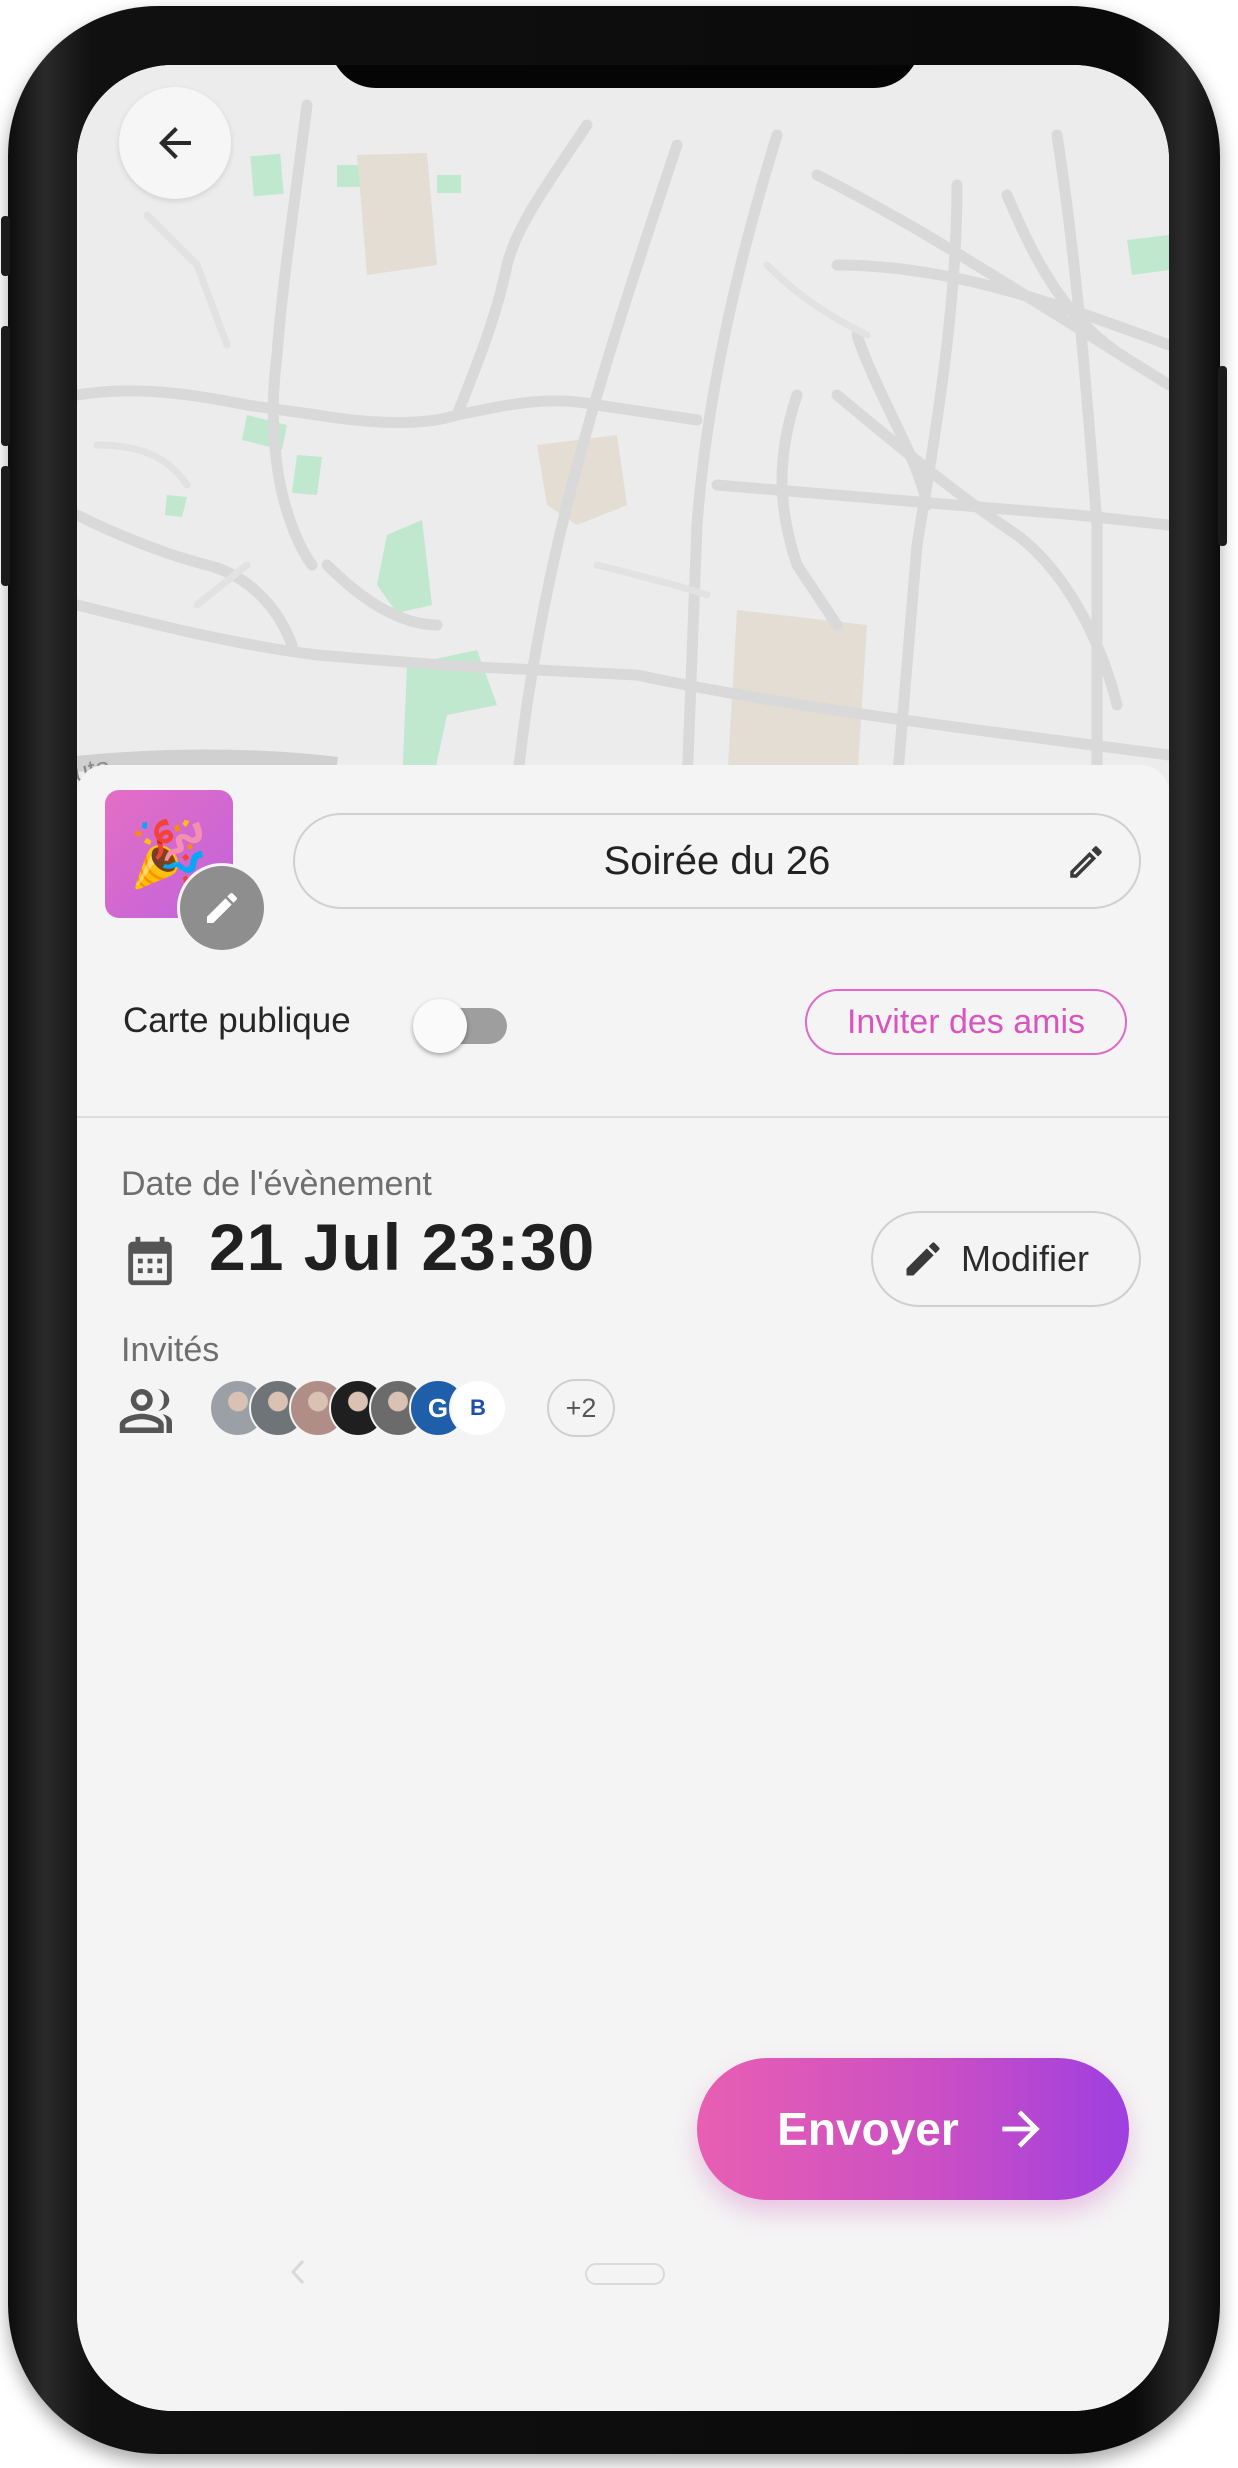 This screenshot has width=1238, height=2468. Describe the element at coordinates (868, 2129) in the screenshot. I see `send-label: Envoyer` at that location.